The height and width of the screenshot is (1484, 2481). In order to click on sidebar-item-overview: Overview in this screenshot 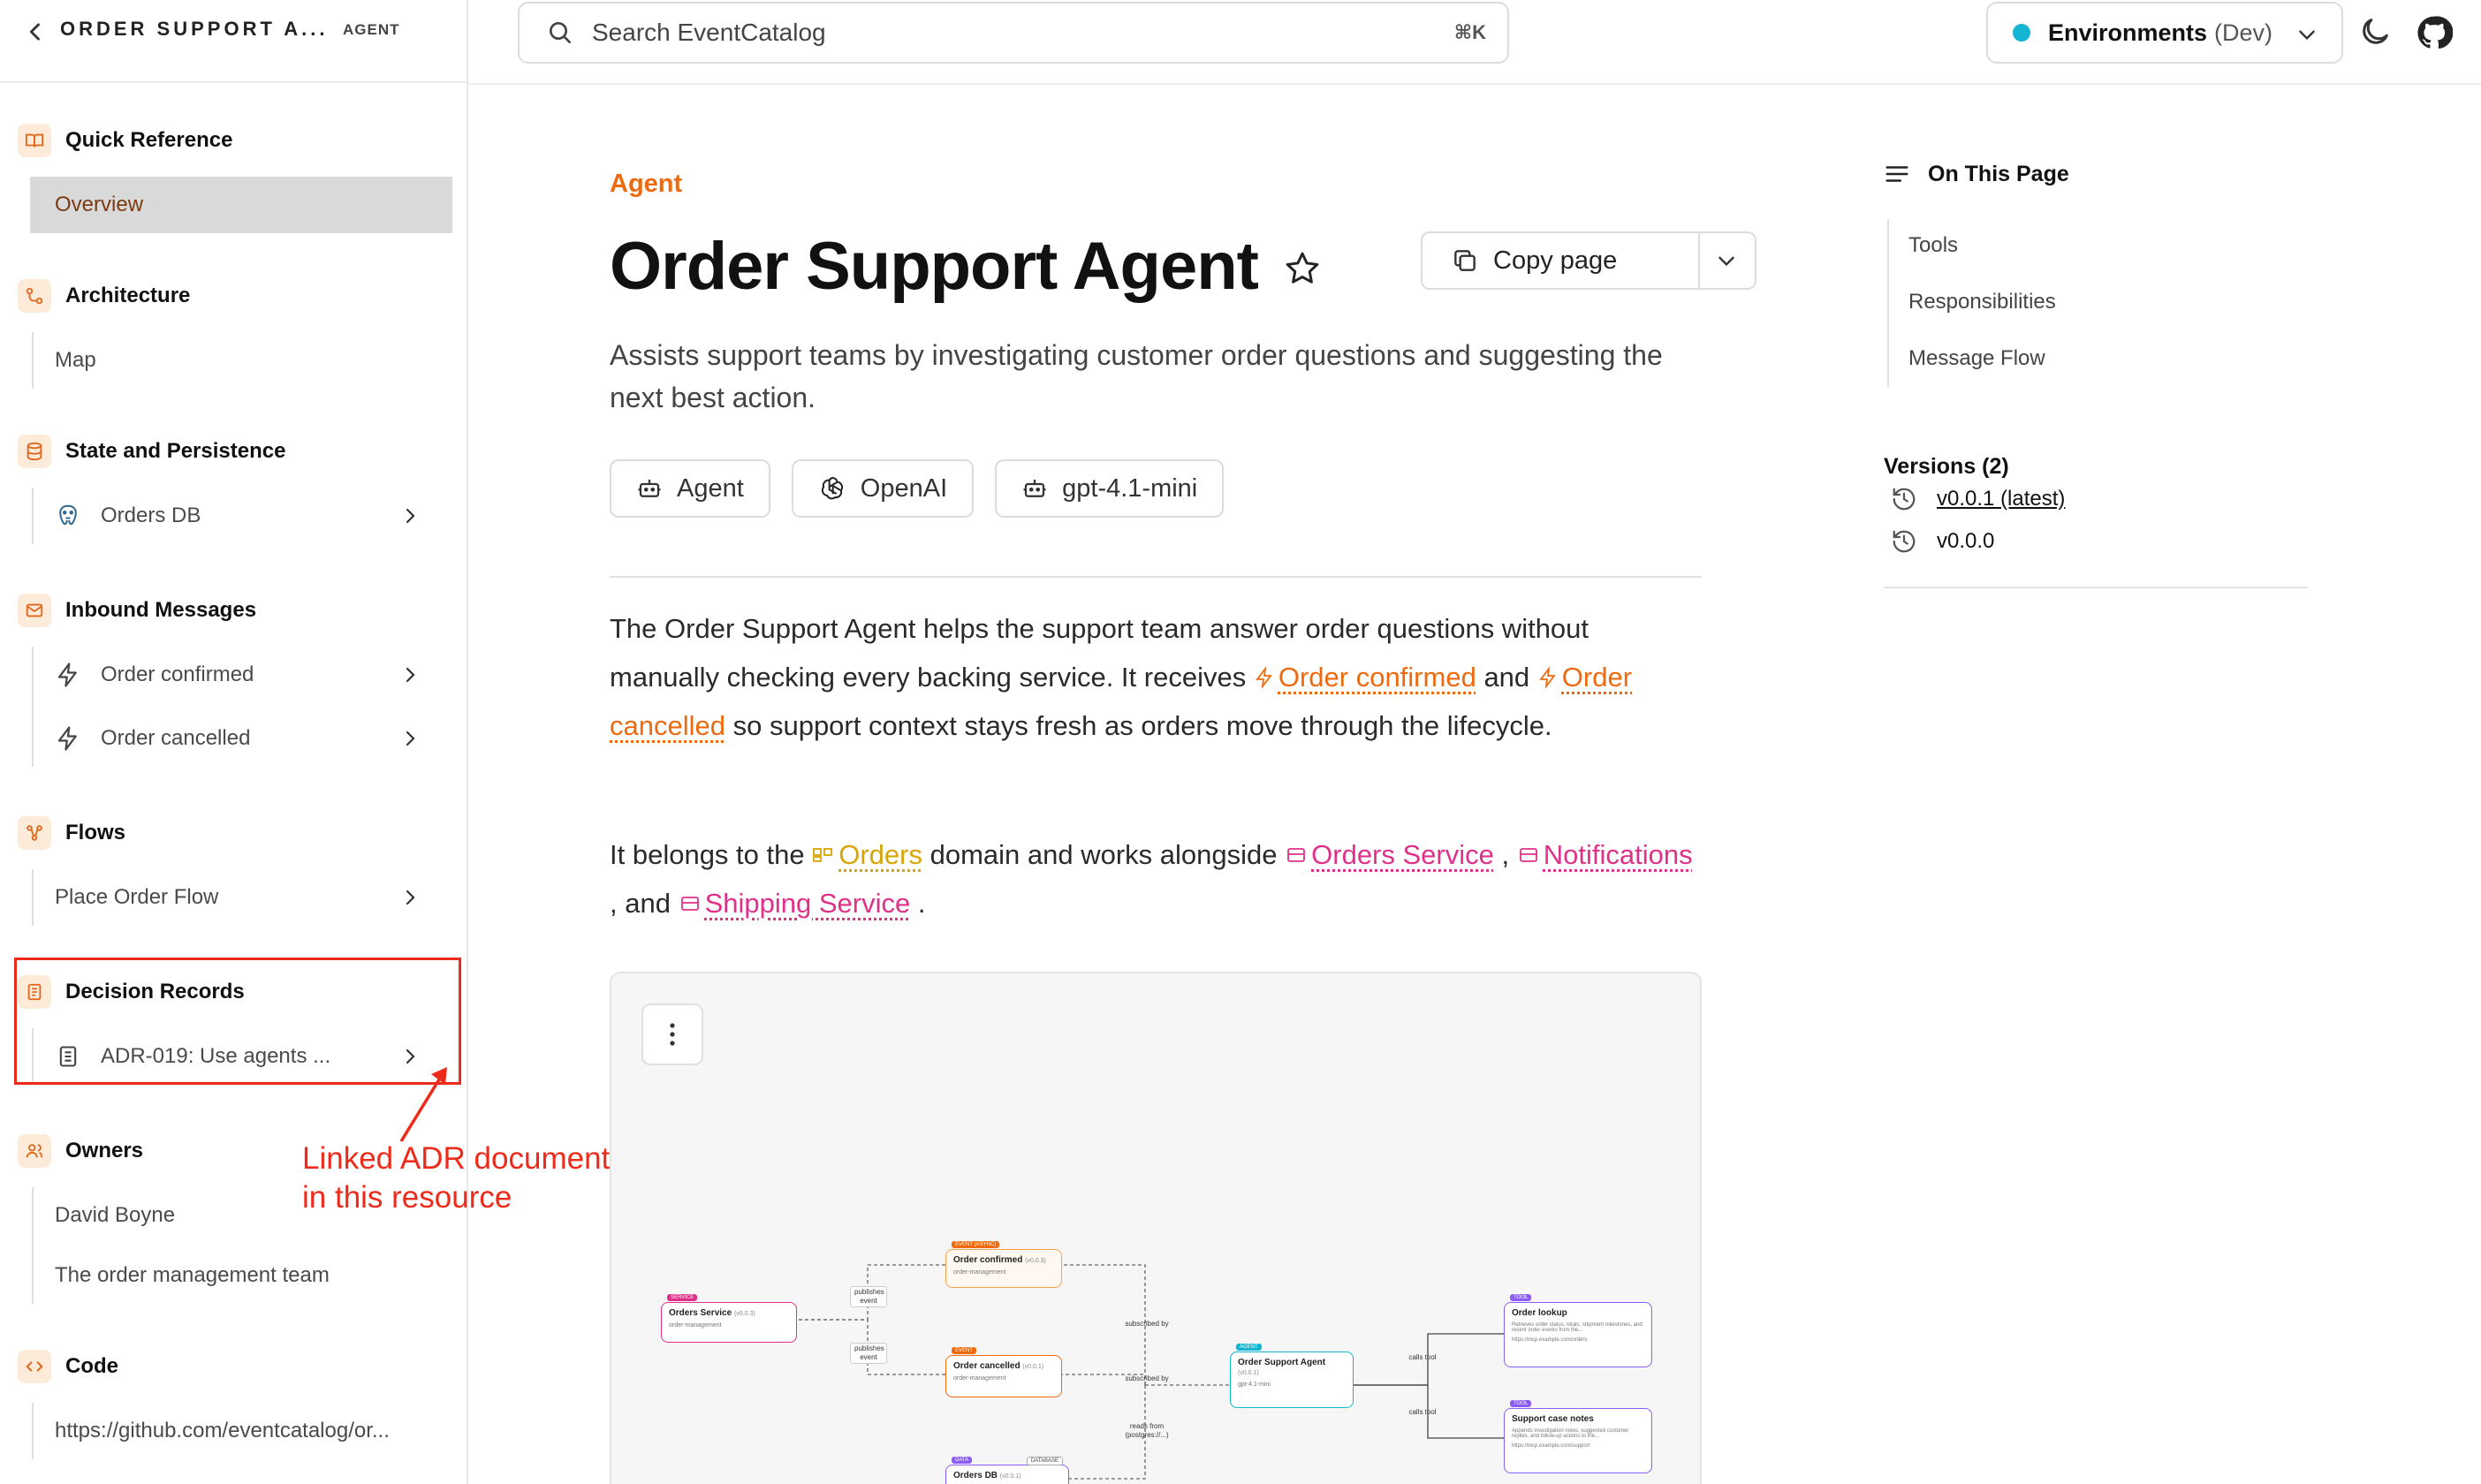, I will do `click(241, 205)`.